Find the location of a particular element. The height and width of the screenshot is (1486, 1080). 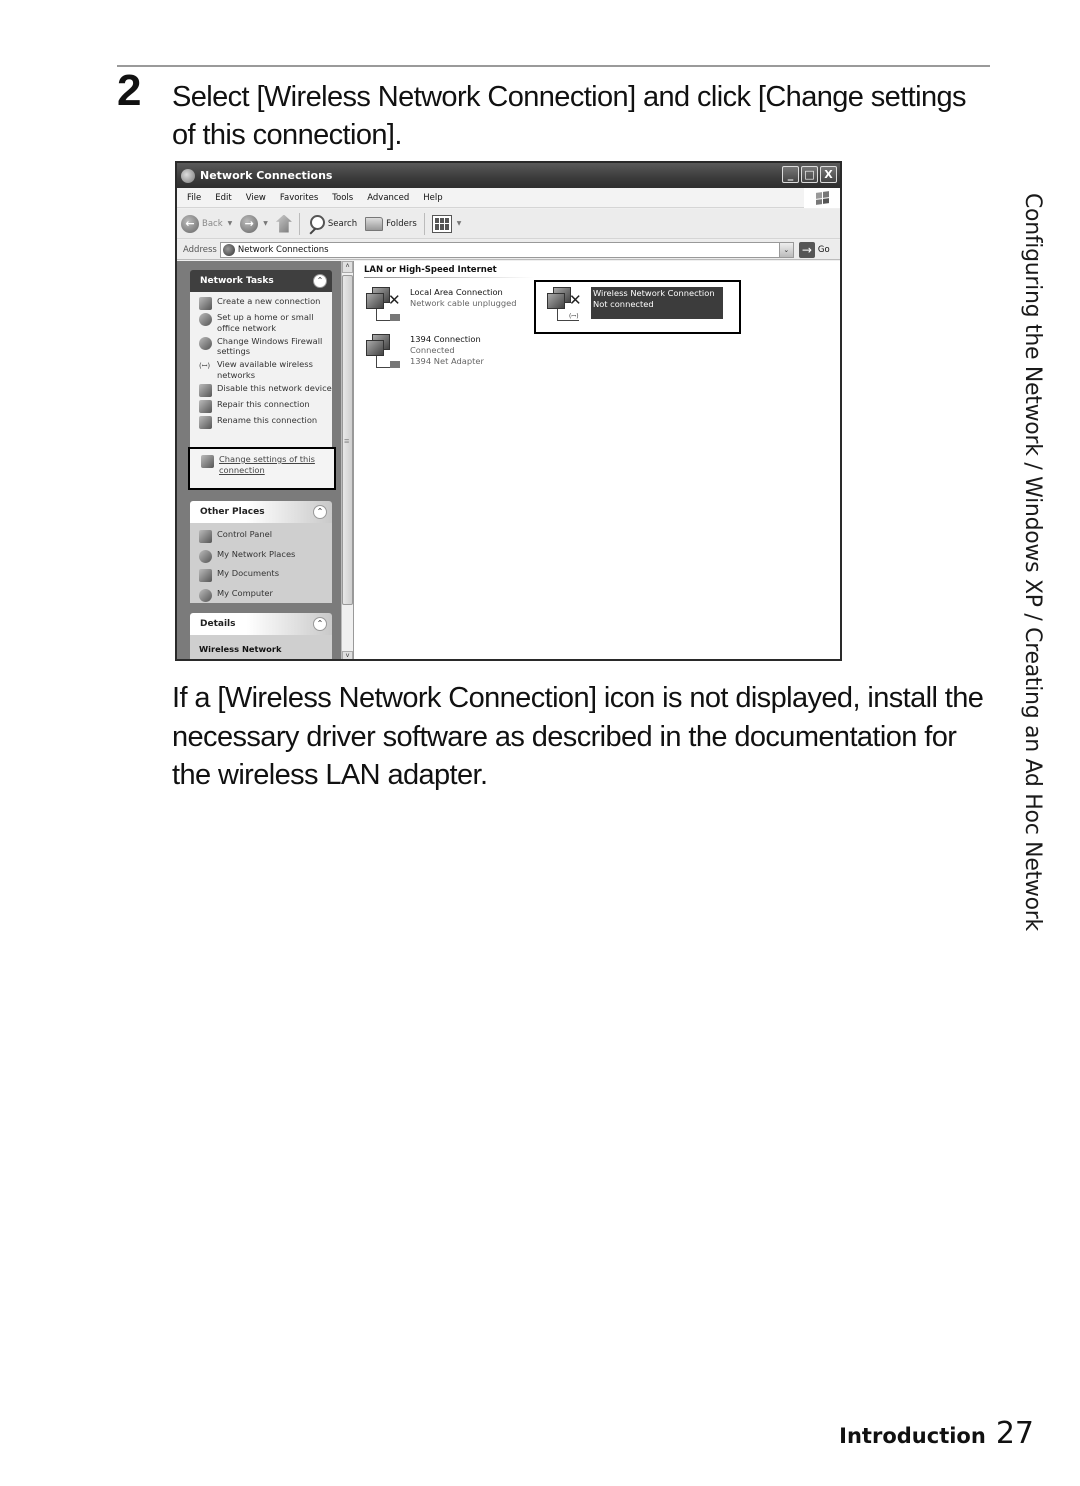

place-control-panel: Control Panel is located at coordinates (265, 536).